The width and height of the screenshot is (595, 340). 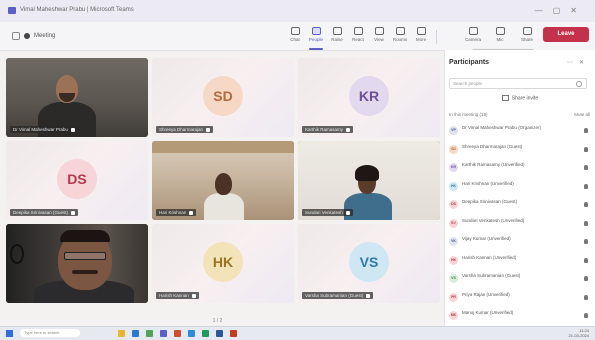 I want to click on participant-list-item: SD Shreeya Dharmarajan (Guest), so click(x=519, y=149).